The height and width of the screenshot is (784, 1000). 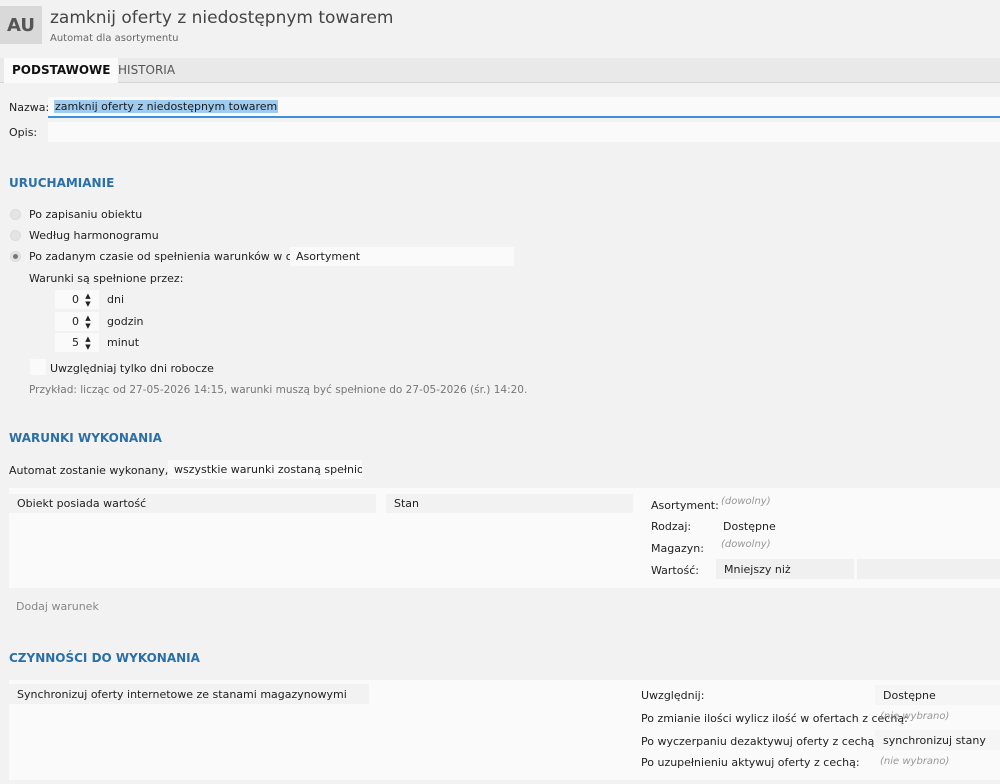 I want to click on minutes-value: 5, so click(x=75, y=342).